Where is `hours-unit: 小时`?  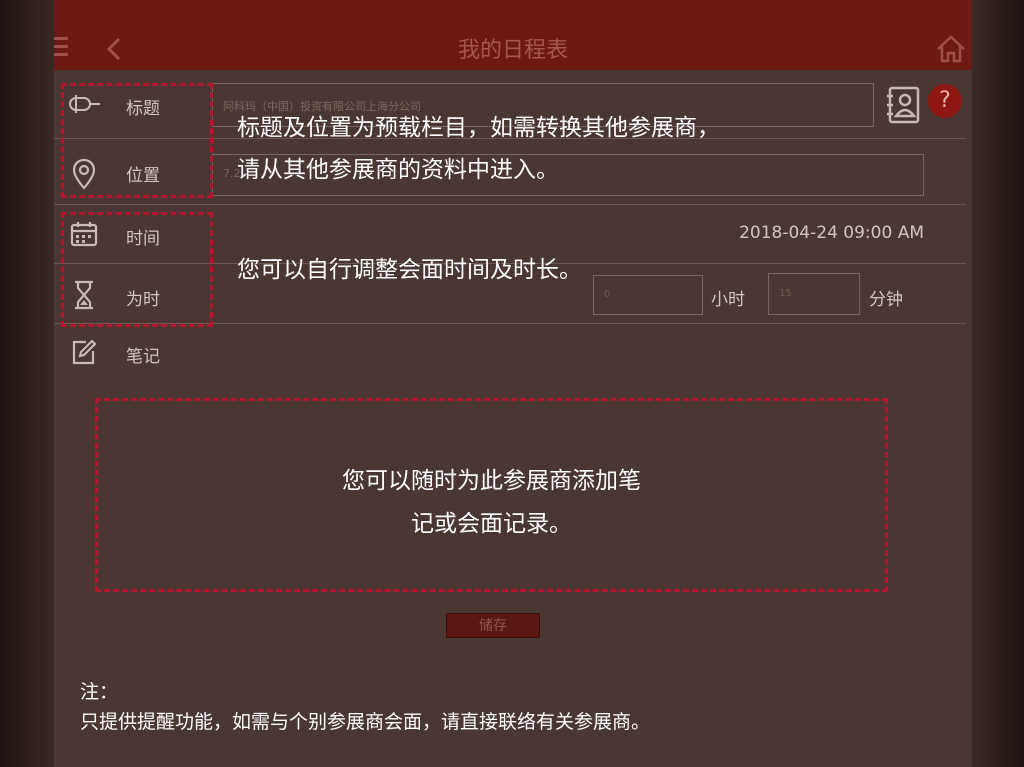 hours-unit: 小时 is located at coordinates (728, 300).